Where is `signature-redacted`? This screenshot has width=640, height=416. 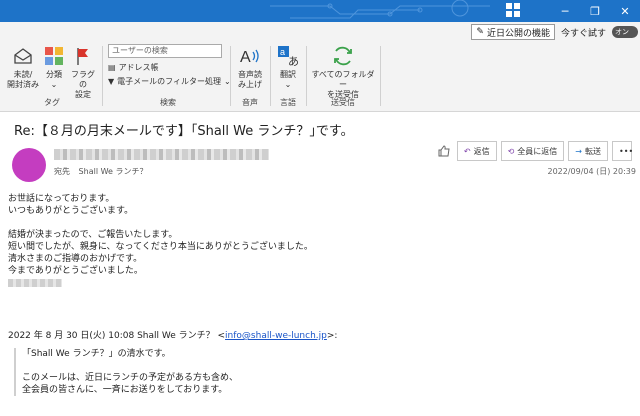
signature-redacted is located at coordinates (35, 283).